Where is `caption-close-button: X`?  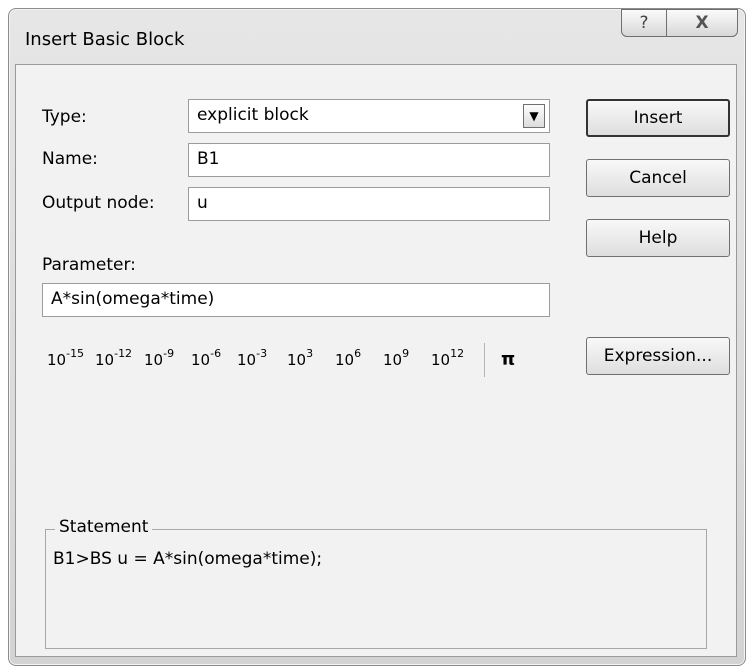
caption-close-button: X is located at coordinates (702, 23).